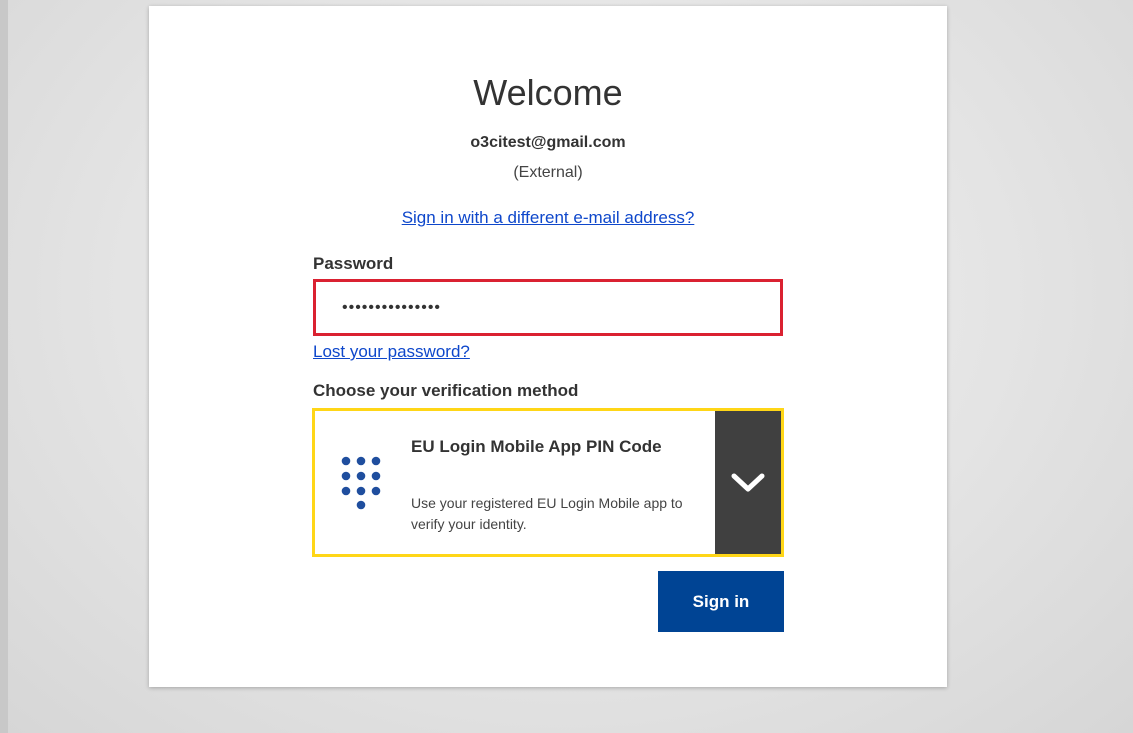 This screenshot has height=733, width=1133. What do you see at coordinates (548, 92) in the screenshot?
I see `page-title: Welcome` at bounding box center [548, 92].